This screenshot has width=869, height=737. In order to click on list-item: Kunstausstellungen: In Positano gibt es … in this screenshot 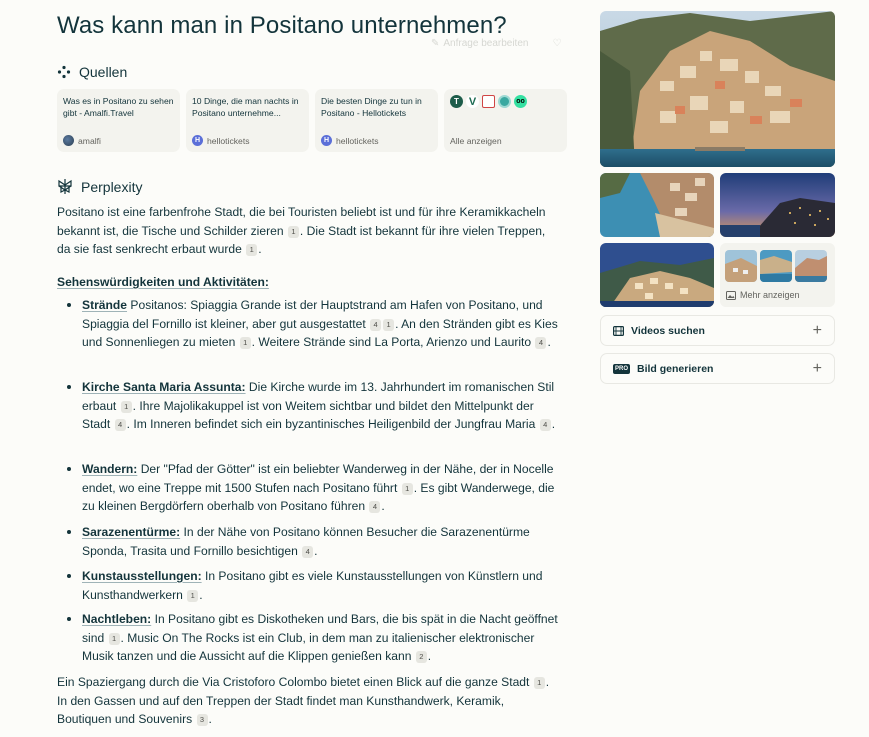, I will do `click(315, 585)`.